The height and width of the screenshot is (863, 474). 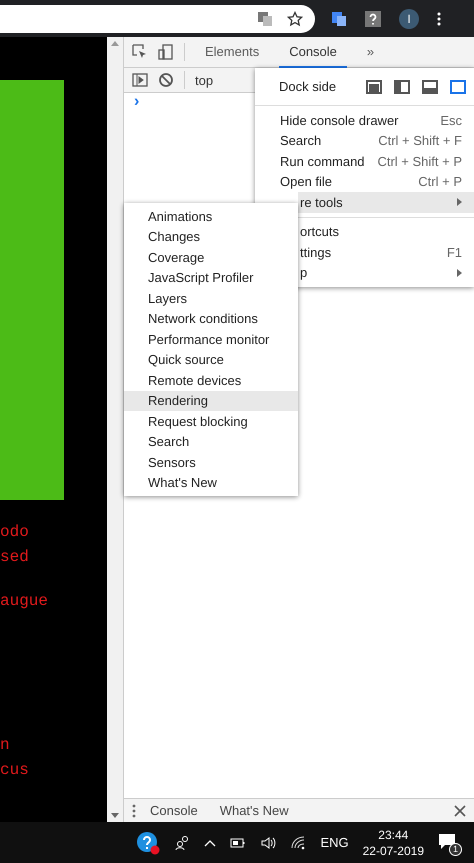 I want to click on menu-item: Run command Ctrl + Shift + P, so click(x=364, y=161).